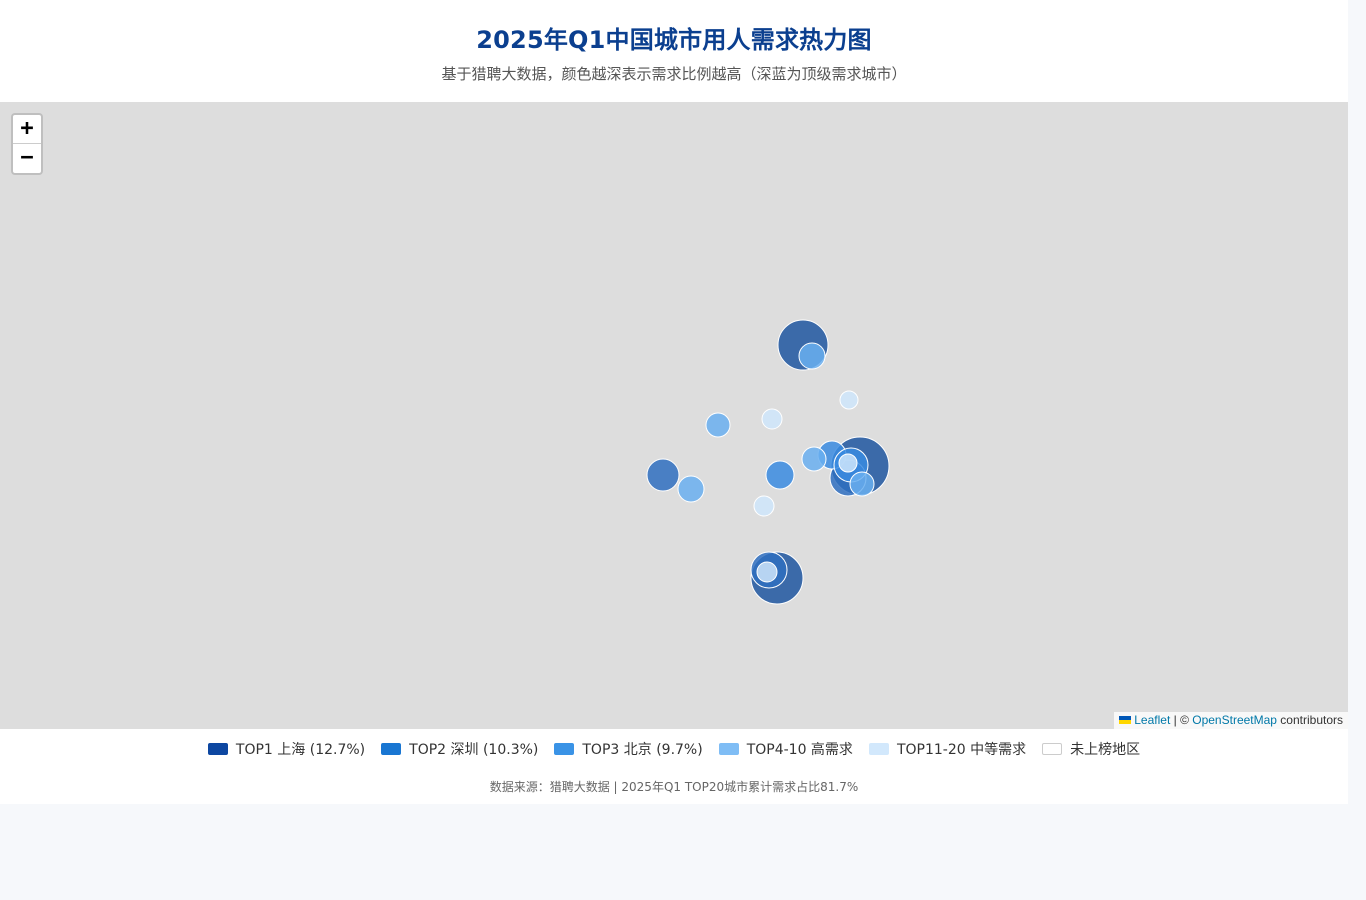 The width and height of the screenshot is (1366, 900). Describe the element at coordinates (27, 129) in the screenshot. I see `zoom-in-button: +` at that location.